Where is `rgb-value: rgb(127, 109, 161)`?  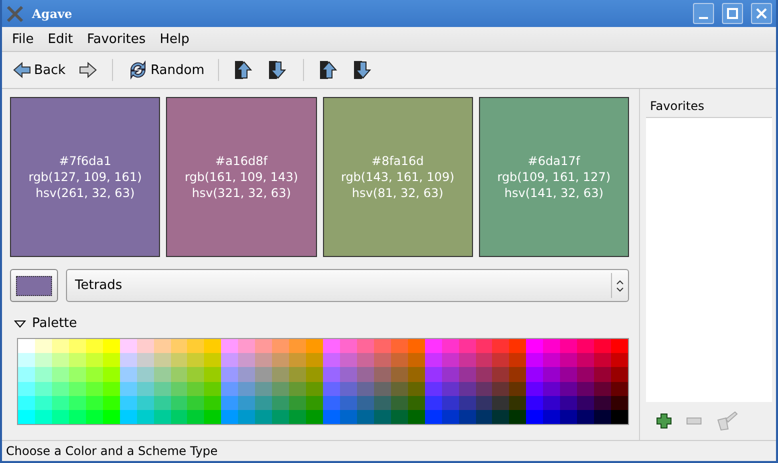
rgb-value: rgb(127, 109, 161) is located at coordinates (85, 177).